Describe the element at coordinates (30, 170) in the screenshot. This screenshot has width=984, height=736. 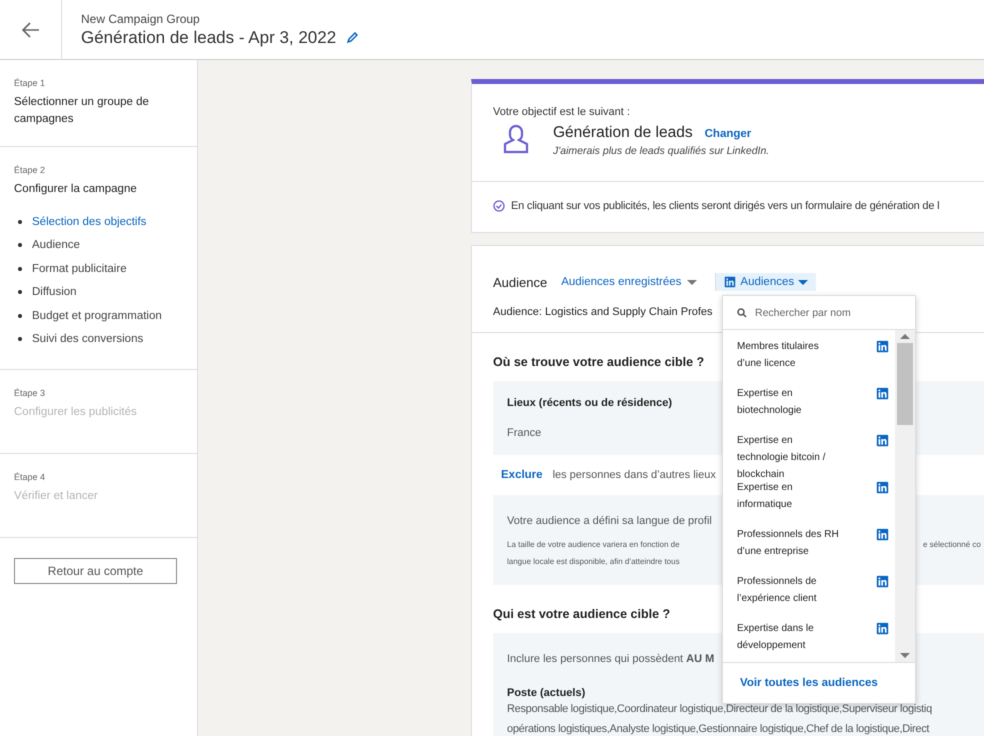
I see `step-label: Étape 2` at that location.